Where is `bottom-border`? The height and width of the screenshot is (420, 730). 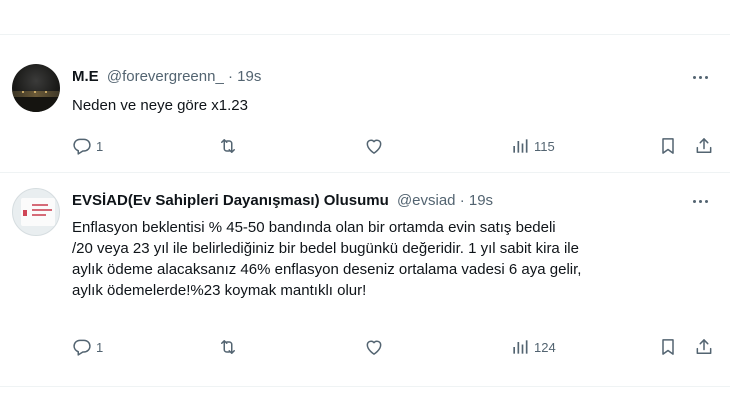 bottom-border is located at coordinates (365, 386).